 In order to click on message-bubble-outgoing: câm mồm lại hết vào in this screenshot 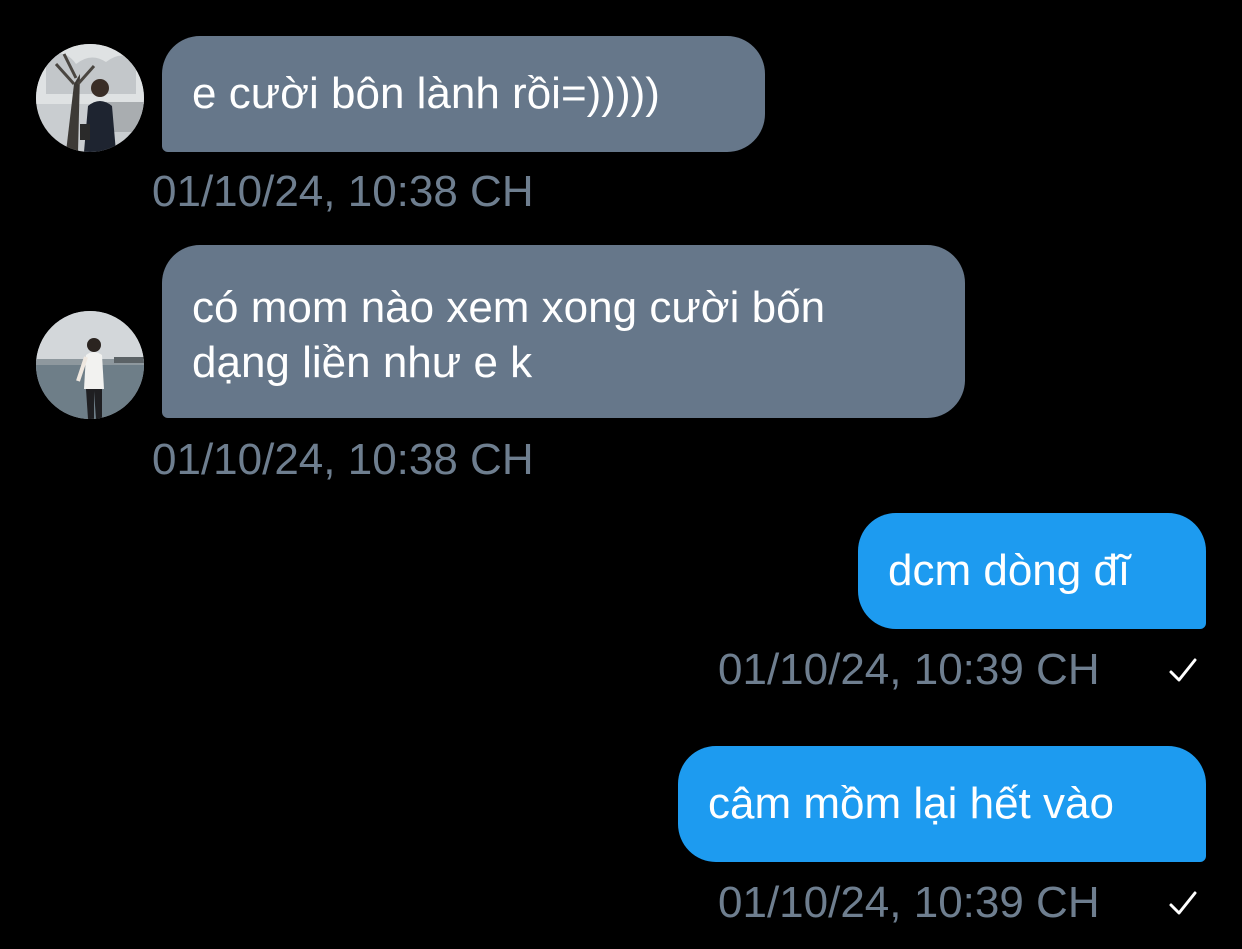, I will do `click(942, 804)`.